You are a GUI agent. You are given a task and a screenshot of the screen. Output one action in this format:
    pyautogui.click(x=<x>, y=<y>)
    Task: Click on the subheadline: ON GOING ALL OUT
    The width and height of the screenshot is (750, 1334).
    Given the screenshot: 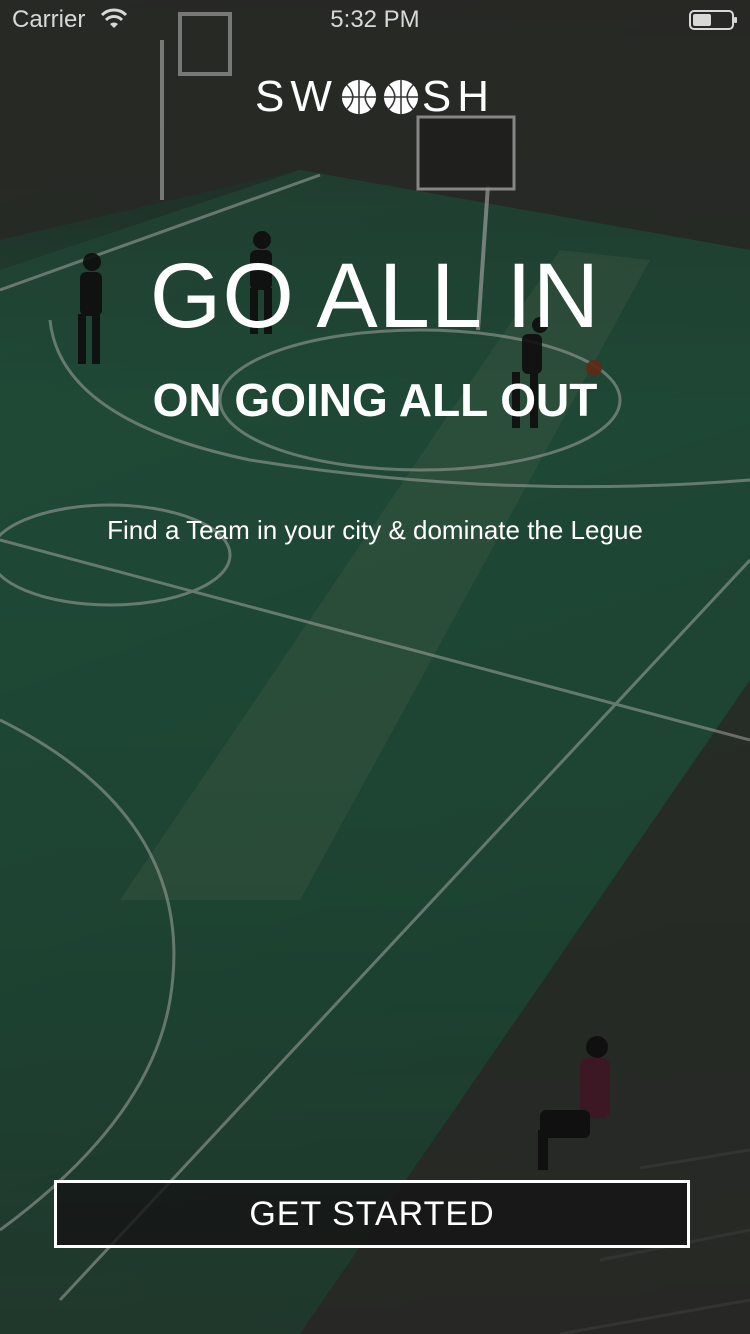 What is the action you would take?
    pyautogui.click(x=375, y=400)
    